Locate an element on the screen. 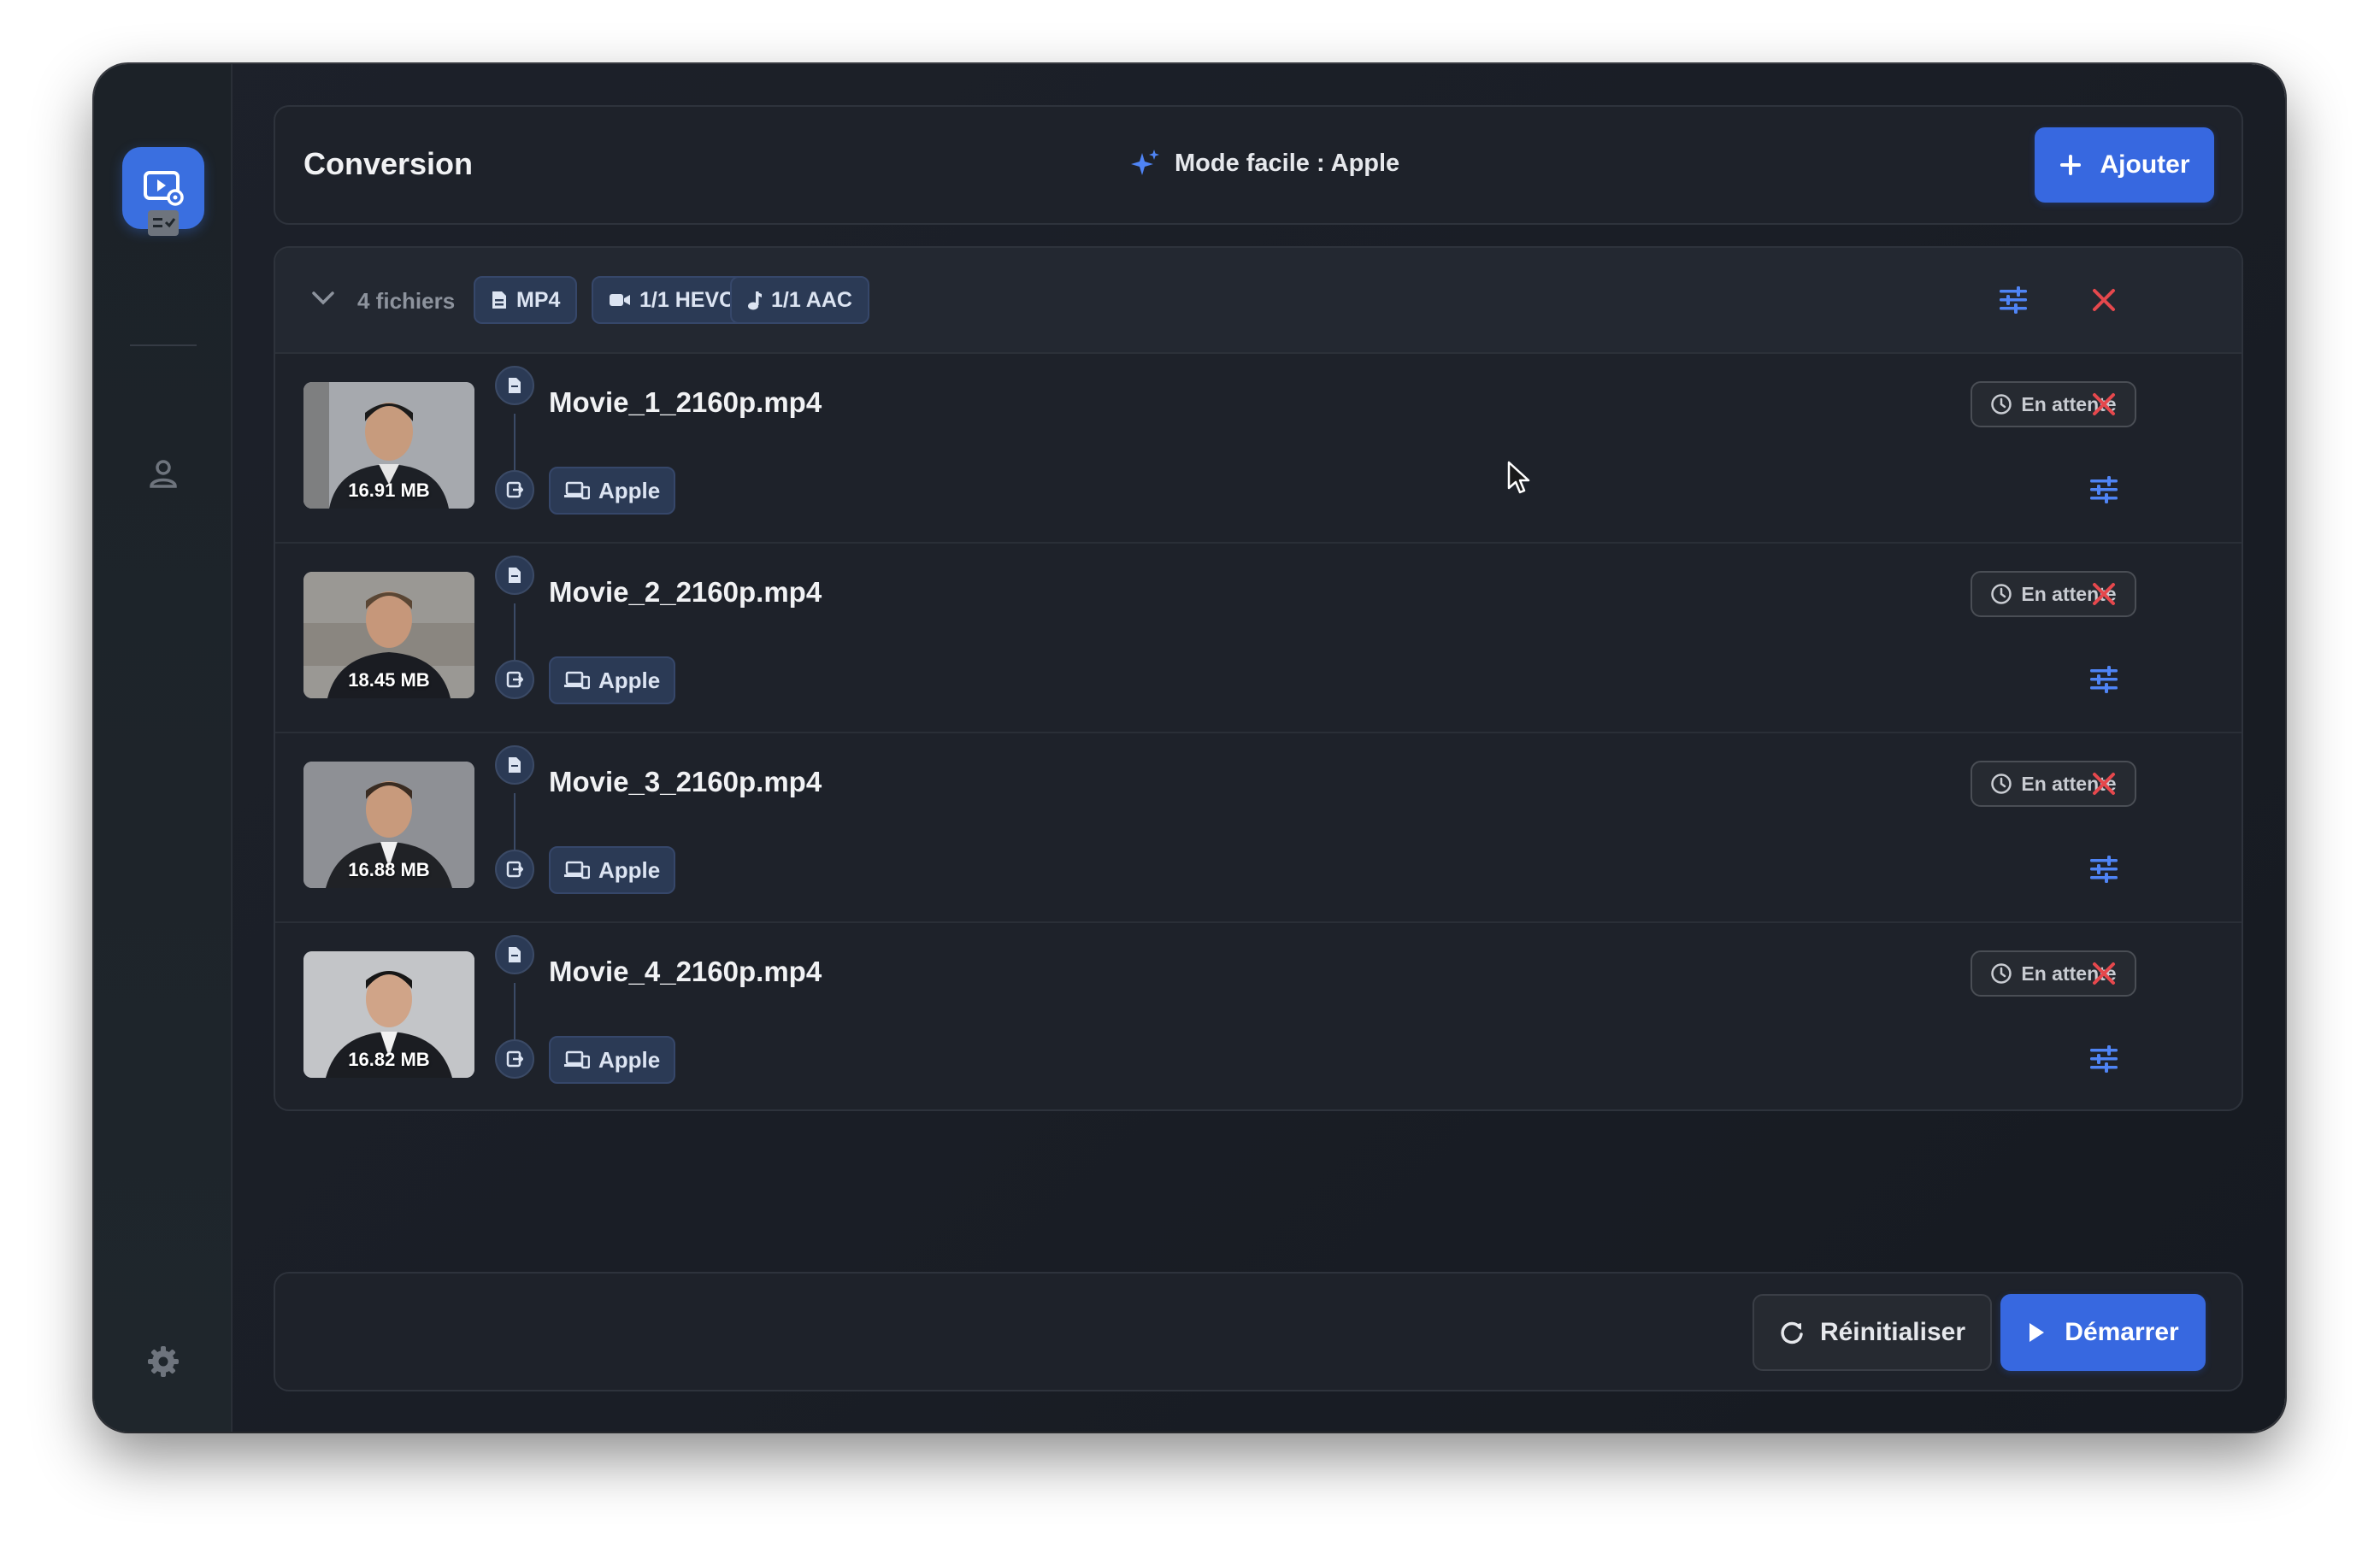  page-title: Conversion is located at coordinates (389, 164).